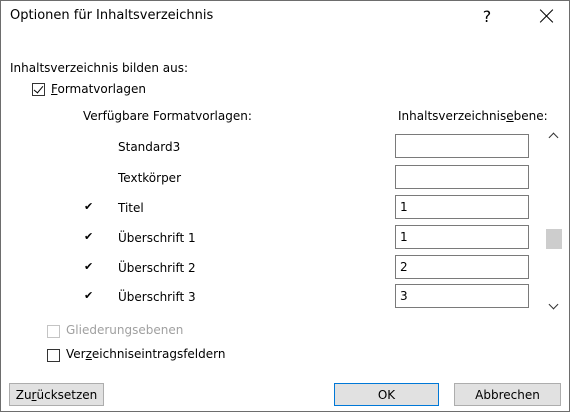 The image size is (570, 412). What do you see at coordinates (125, 330) in the screenshot?
I see `gliederungsebenen-label: Gliederungsebenen` at bounding box center [125, 330].